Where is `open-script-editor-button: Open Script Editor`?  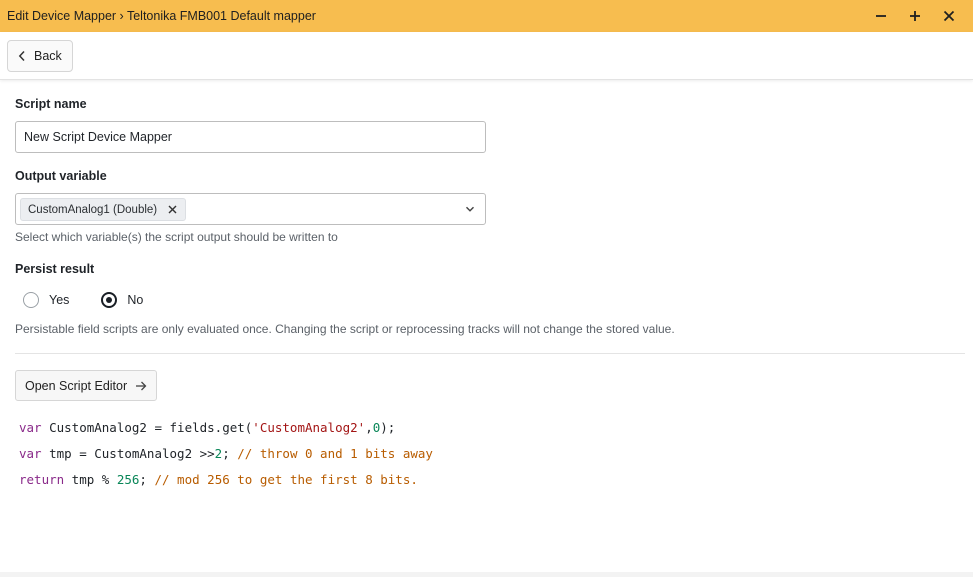 open-script-editor-button: Open Script Editor is located at coordinates (86, 385).